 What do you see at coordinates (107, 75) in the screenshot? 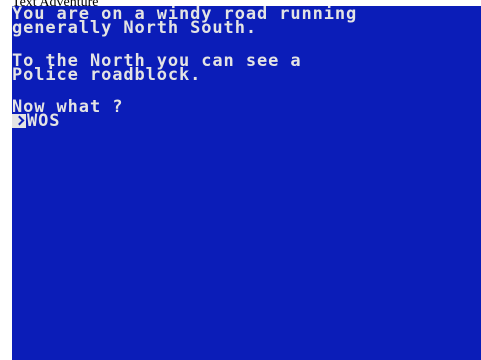
I see `description-line-4: Police roadblock.` at bounding box center [107, 75].